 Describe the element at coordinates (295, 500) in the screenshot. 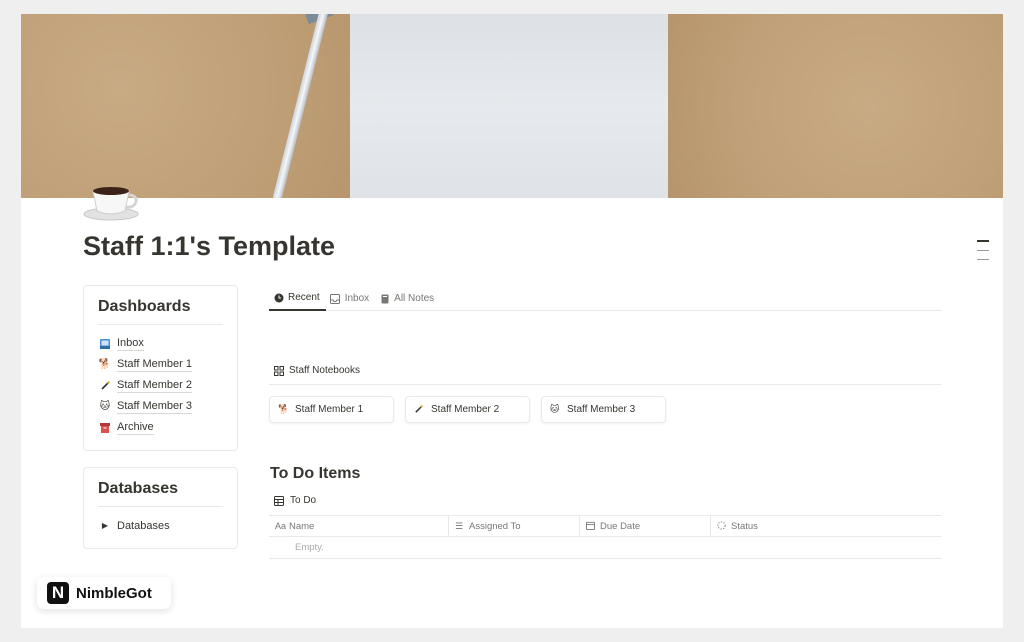

I see `todo-database-label: To Do` at that location.